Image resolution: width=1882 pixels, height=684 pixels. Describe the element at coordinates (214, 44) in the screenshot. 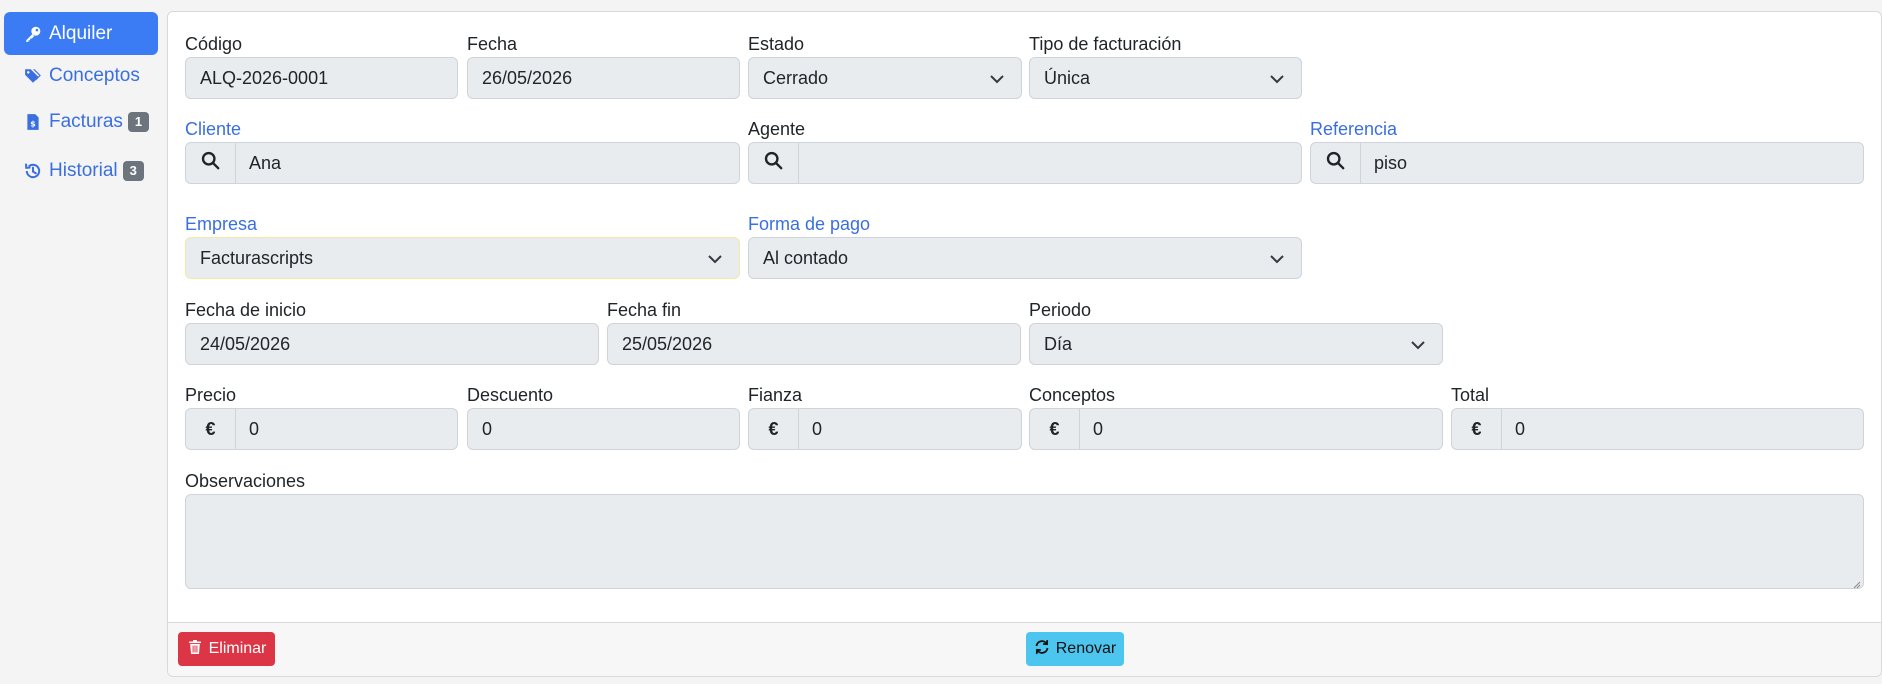

I see `codigo-label: Código` at that location.